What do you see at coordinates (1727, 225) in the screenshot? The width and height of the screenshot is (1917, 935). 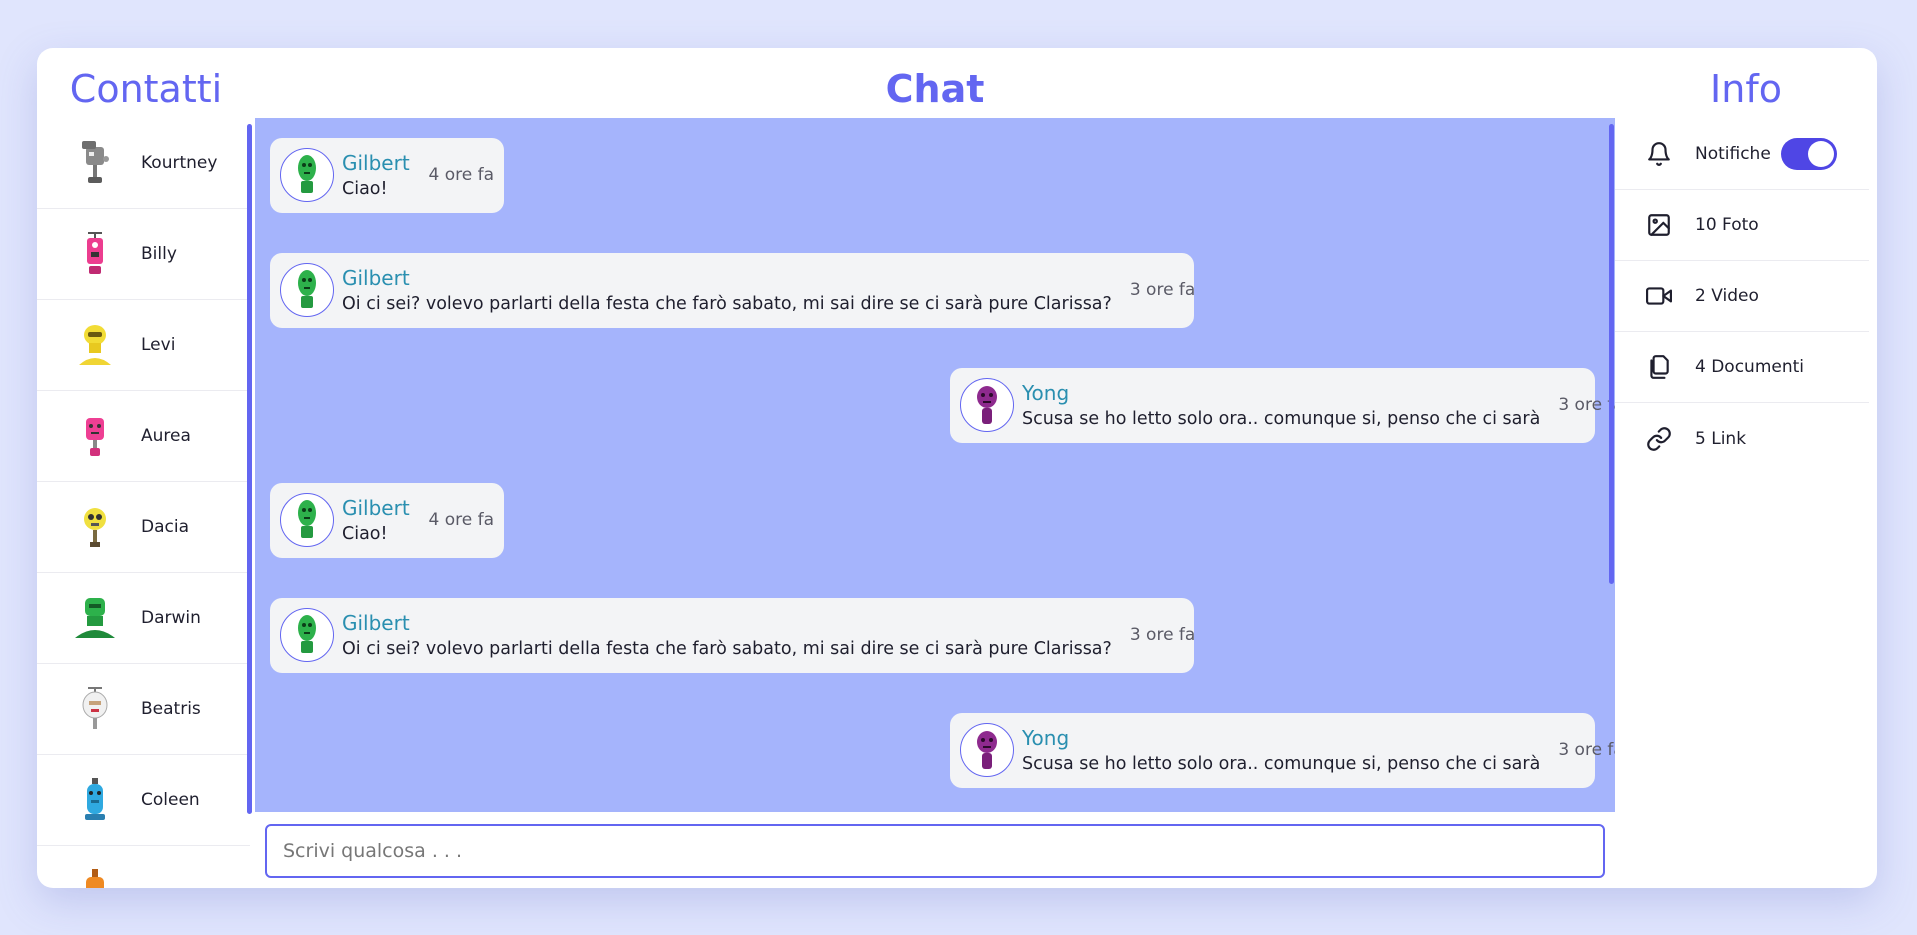 I see `info-item-label: 10 Foto` at bounding box center [1727, 225].